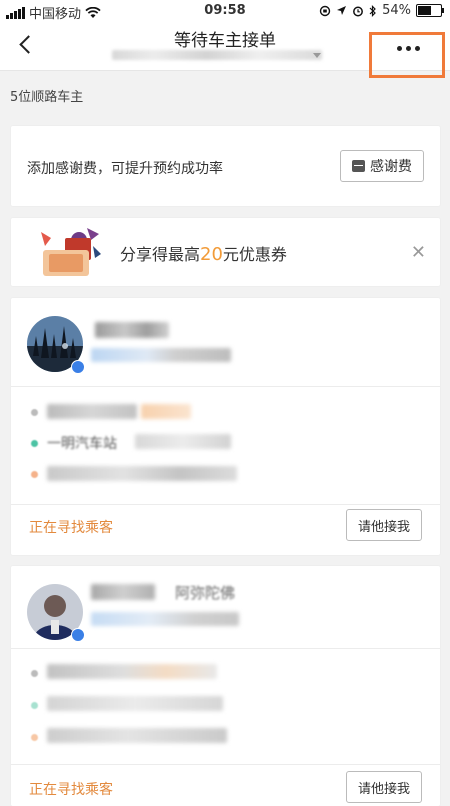 The width and height of the screenshot is (450, 806). What do you see at coordinates (217, 55) in the screenshot?
I see `blurred-route-subtitle` at bounding box center [217, 55].